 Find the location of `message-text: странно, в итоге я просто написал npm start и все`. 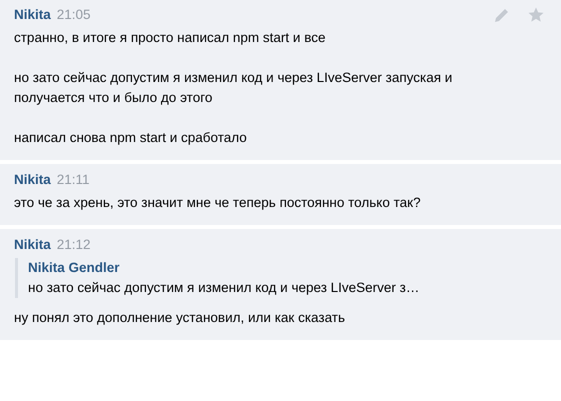

message-text: странно, в итоге я просто написал npm start и все is located at coordinates (170, 38).